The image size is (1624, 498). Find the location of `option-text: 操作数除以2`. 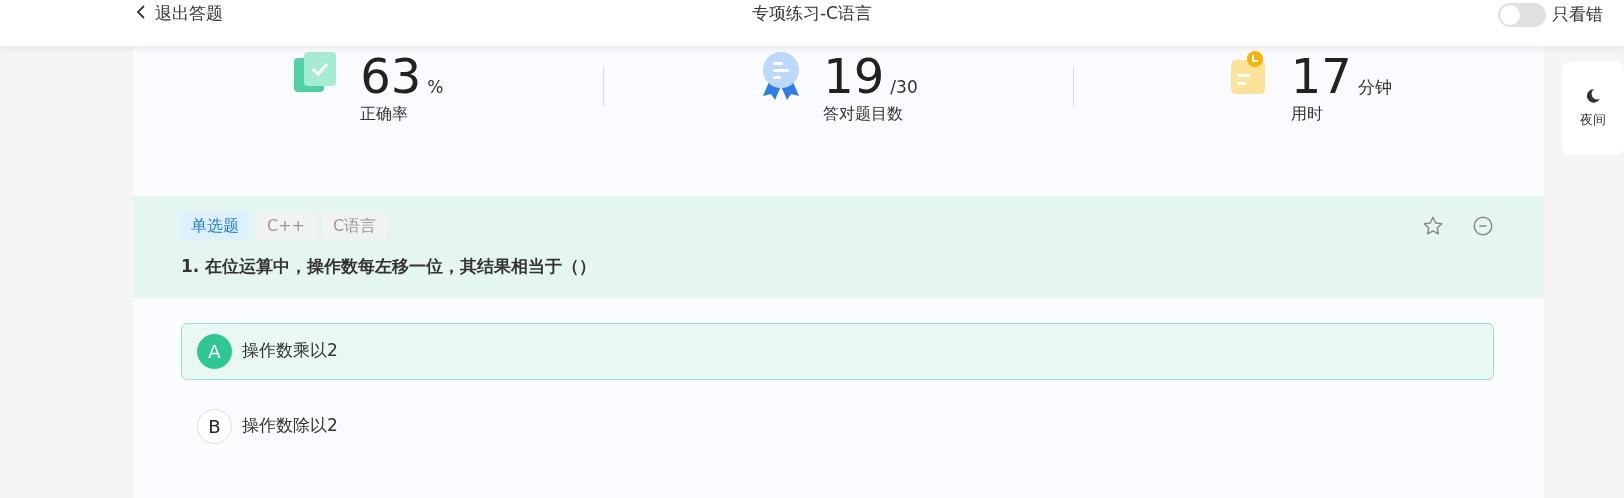

option-text: 操作数除以2 is located at coordinates (290, 426).